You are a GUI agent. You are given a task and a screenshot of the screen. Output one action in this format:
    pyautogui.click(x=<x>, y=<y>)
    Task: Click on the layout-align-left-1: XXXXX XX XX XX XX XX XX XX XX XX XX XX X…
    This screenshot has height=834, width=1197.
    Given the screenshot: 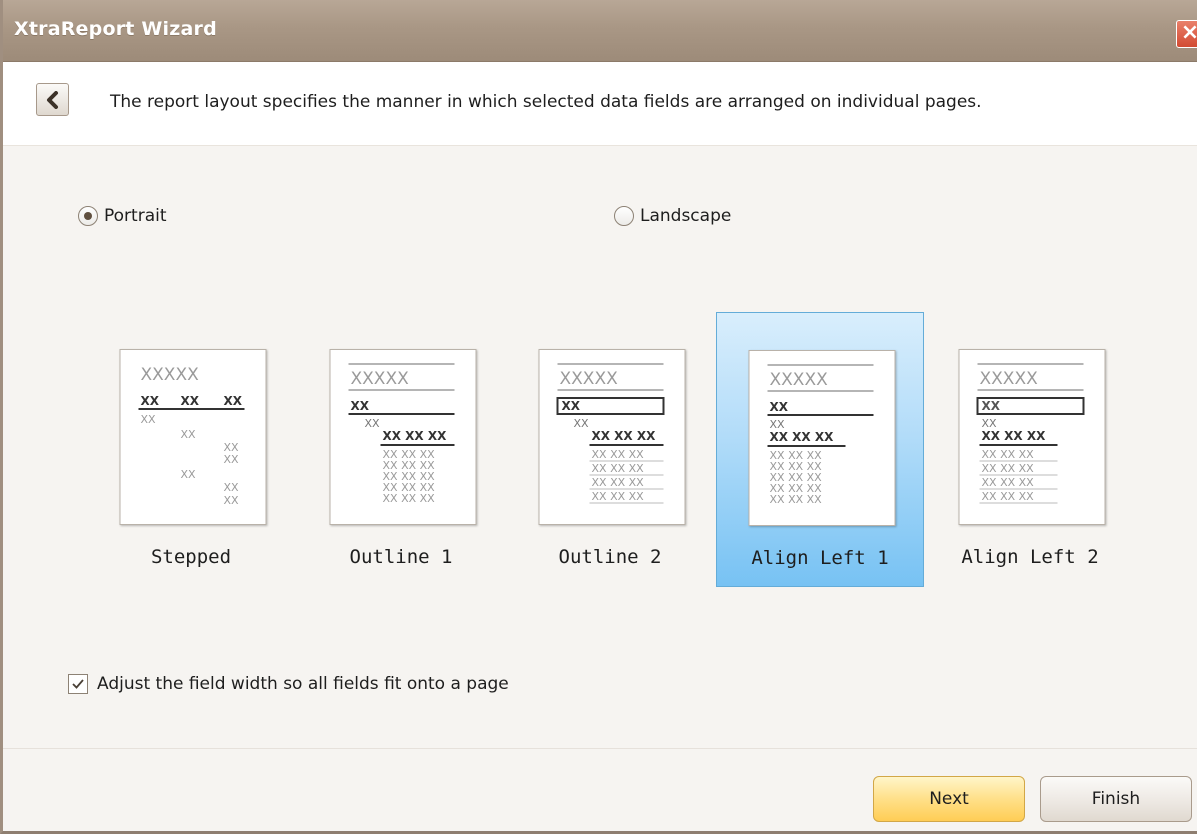 What is the action you would take?
    pyautogui.click(x=820, y=449)
    